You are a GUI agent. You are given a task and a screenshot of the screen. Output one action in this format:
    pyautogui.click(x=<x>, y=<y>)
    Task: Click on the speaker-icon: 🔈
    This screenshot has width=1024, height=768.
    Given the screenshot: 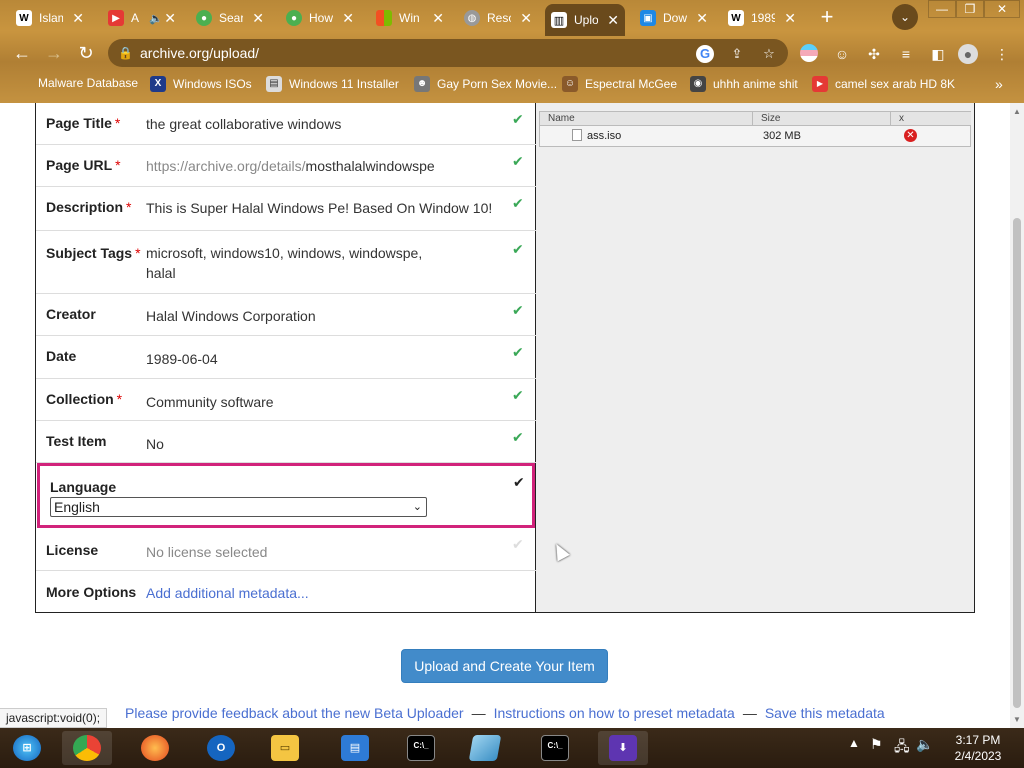 What is the action you would take?
    pyautogui.click(x=156, y=18)
    